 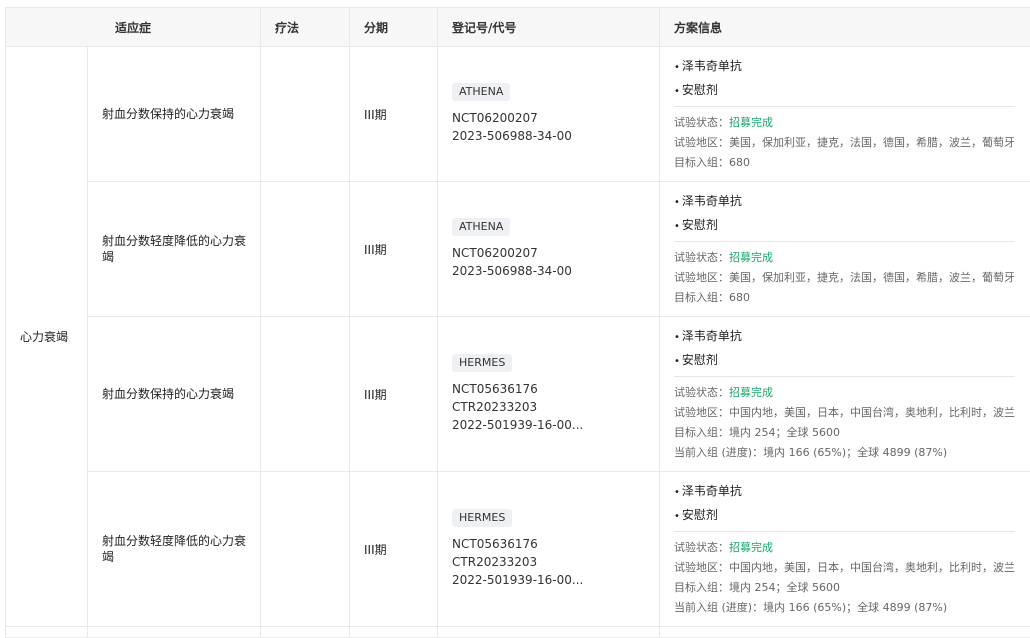 What do you see at coordinates (844, 588) in the screenshot?
I see `target-enroll-line: 目标入组：境内 254；全球 5600` at bounding box center [844, 588].